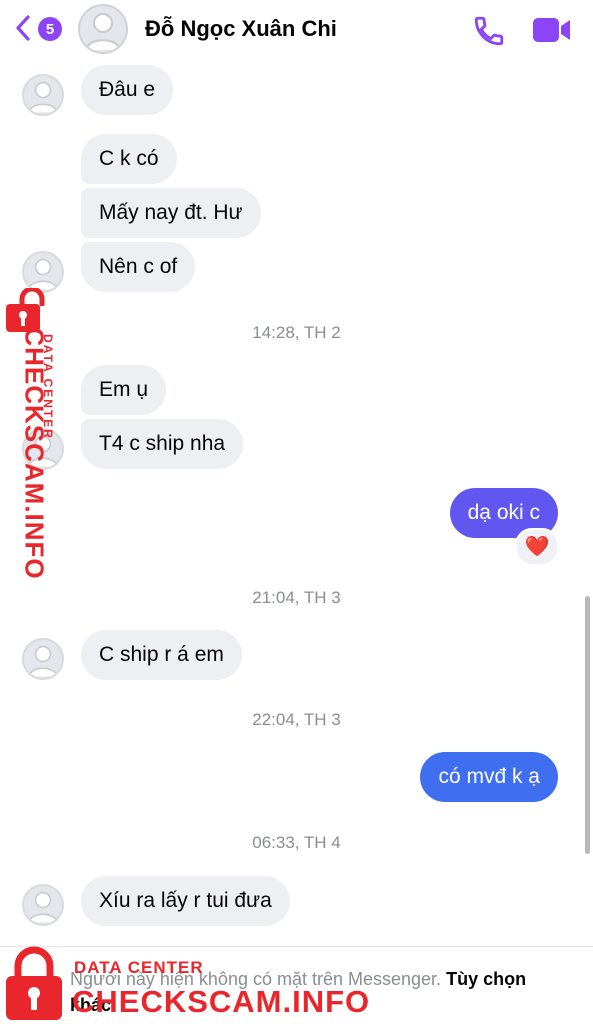 The width and height of the screenshot is (593, 1024). What do you see at coordinates (171, 213) in the screenshot?
I see `incoming-message: Mấy nay đt. Hư` at bounding box center [171, 213].